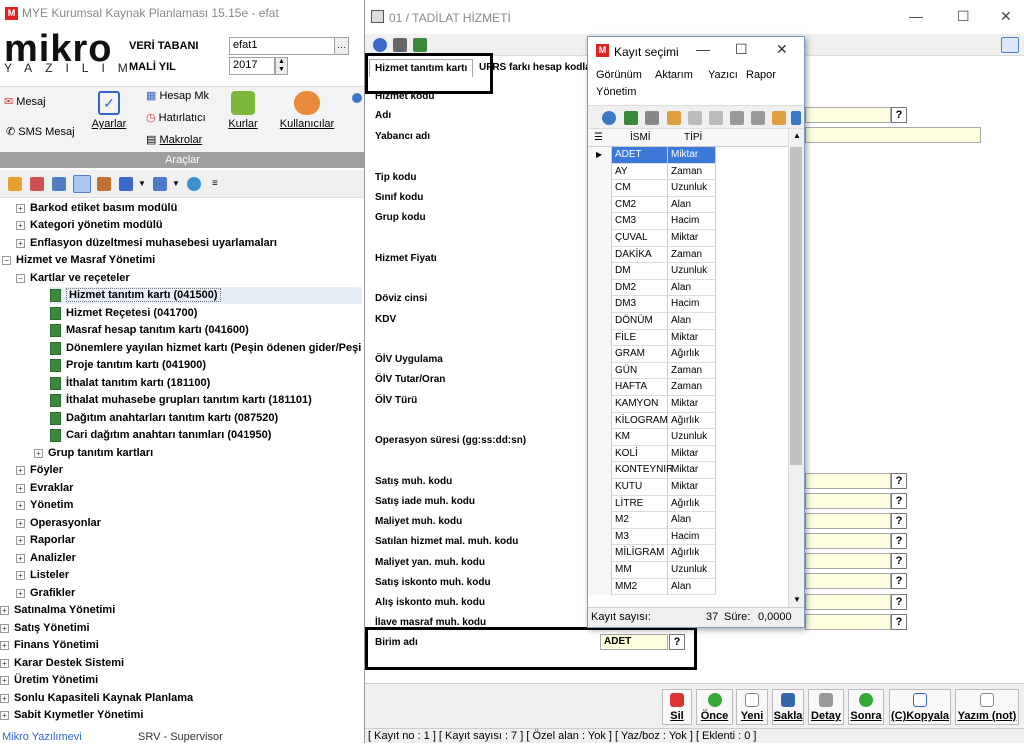 The width and height of the screenshot is (1024, 744). I want to click on tree-item: Proje tanıtım kartı (041900), so click(128, 365).